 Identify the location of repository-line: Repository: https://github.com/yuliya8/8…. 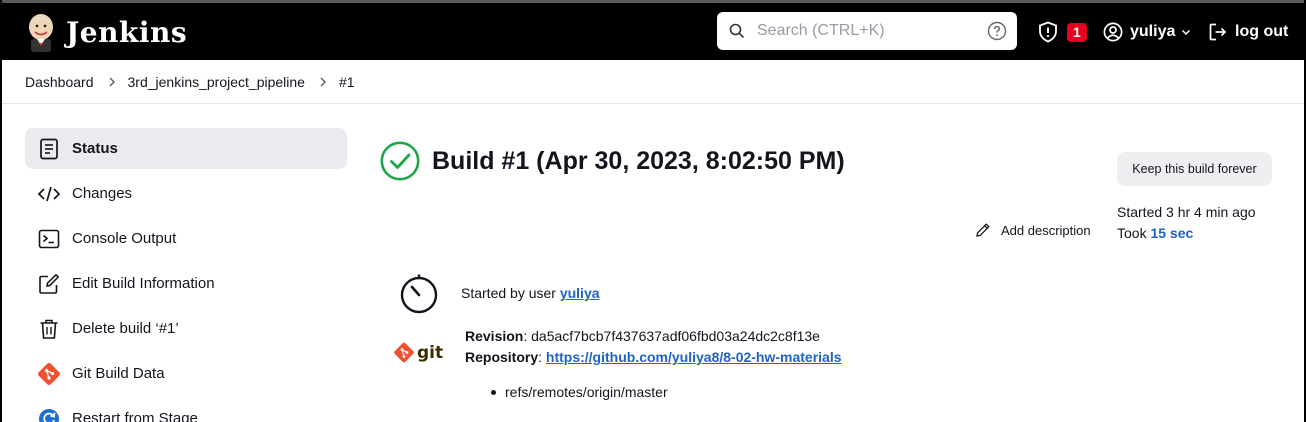
(653, 357).